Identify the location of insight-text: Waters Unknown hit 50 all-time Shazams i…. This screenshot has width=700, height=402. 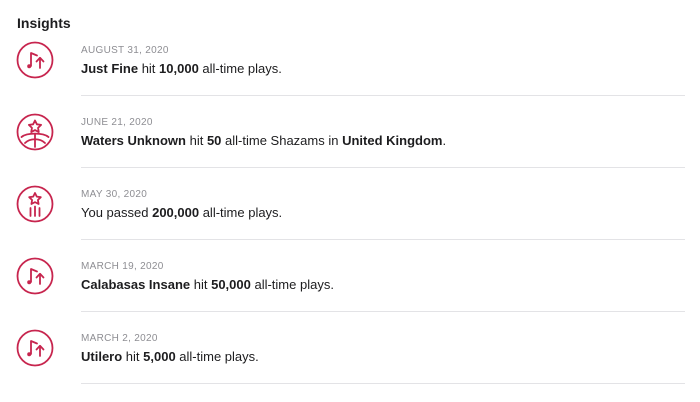
(263, 140).